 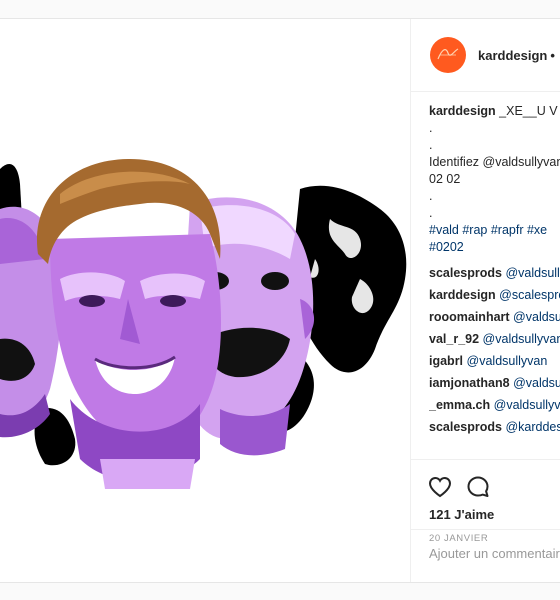 I want to click on comment-item: iamjonathan8 @valdsullyvan, so click(x=494, y=383).